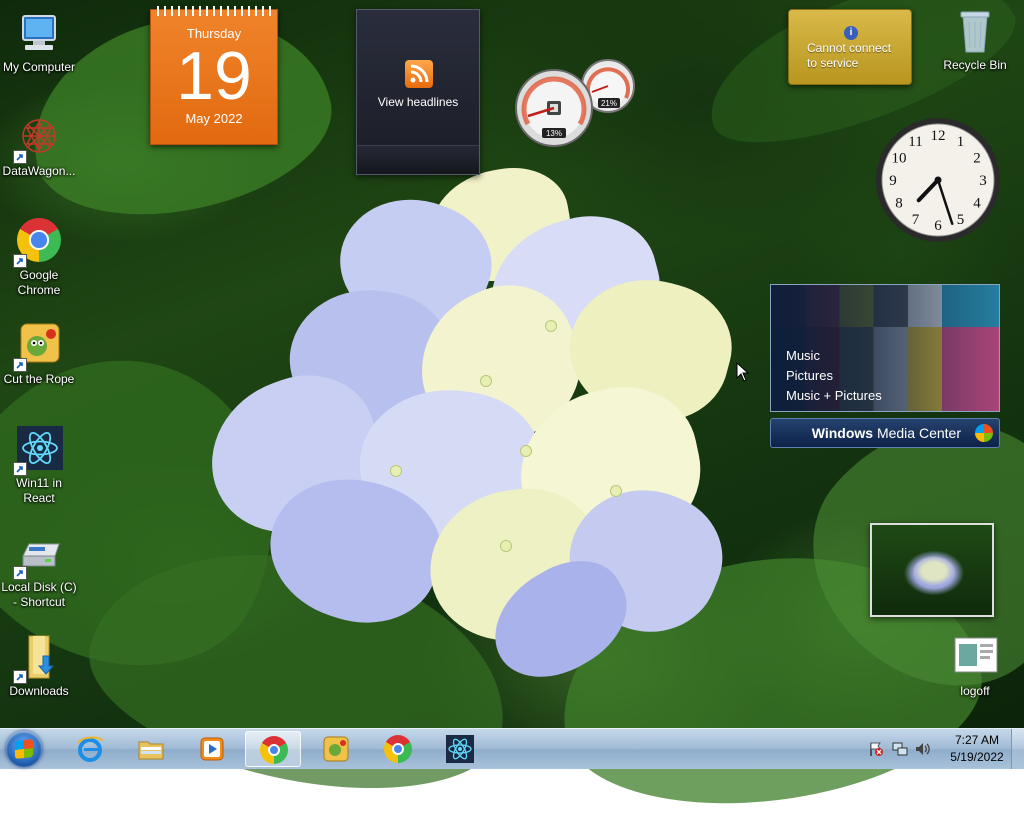  Describe the element at coordinates (214, 11) in the screenshot. I see `calendar-rings` at that location.